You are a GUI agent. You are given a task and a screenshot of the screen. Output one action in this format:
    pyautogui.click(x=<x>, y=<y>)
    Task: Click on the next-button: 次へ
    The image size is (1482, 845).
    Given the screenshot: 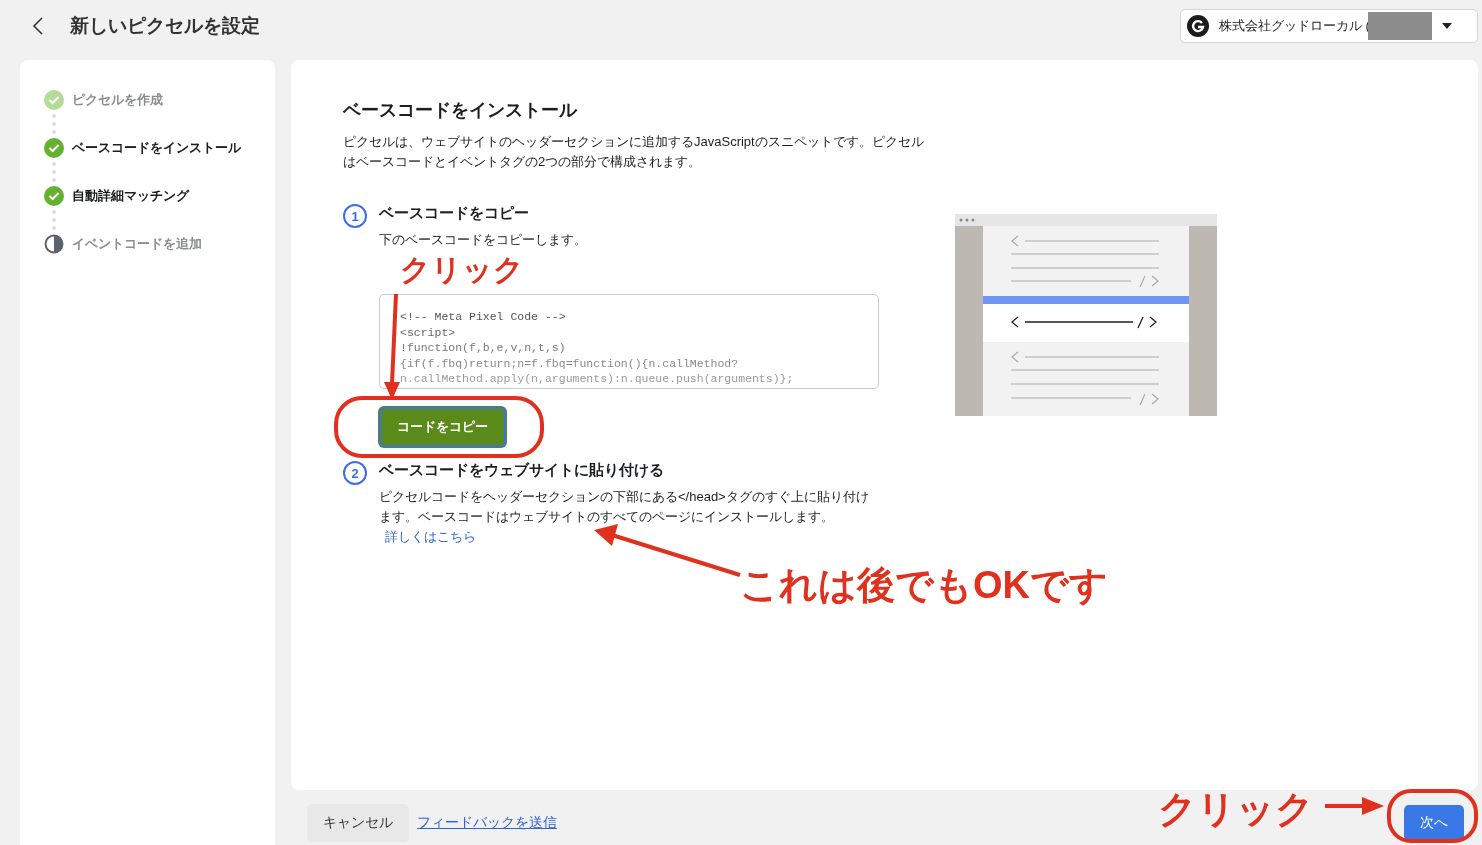 What is the action you would take?
    pyautogui.click(x=1434, y=823)
    